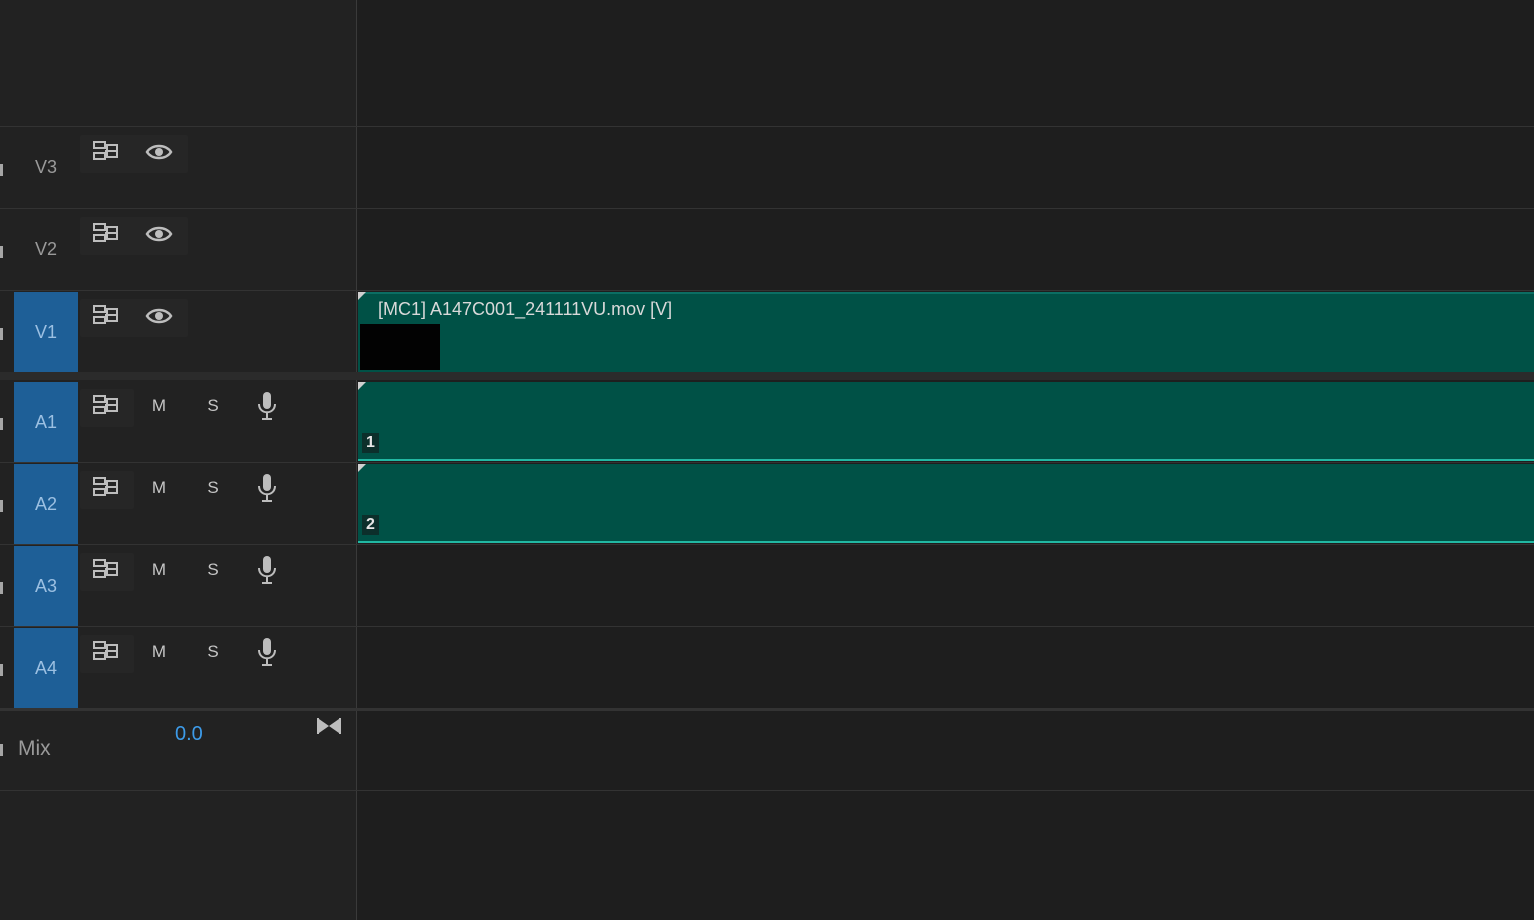 The width and height of the screenshot is (1534, 920). I want to click on track-label-v3: V3, so click(46, 167).